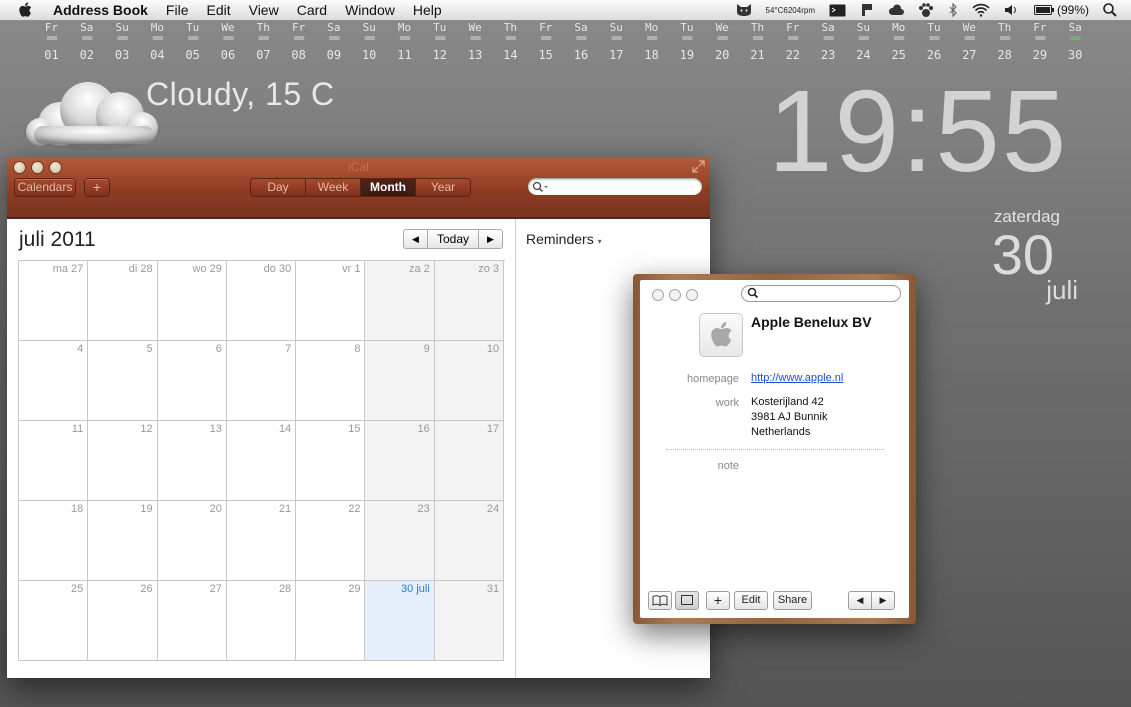 The image size is (1131, 707). I want to click on day-cell: 10, so click(469, 381).